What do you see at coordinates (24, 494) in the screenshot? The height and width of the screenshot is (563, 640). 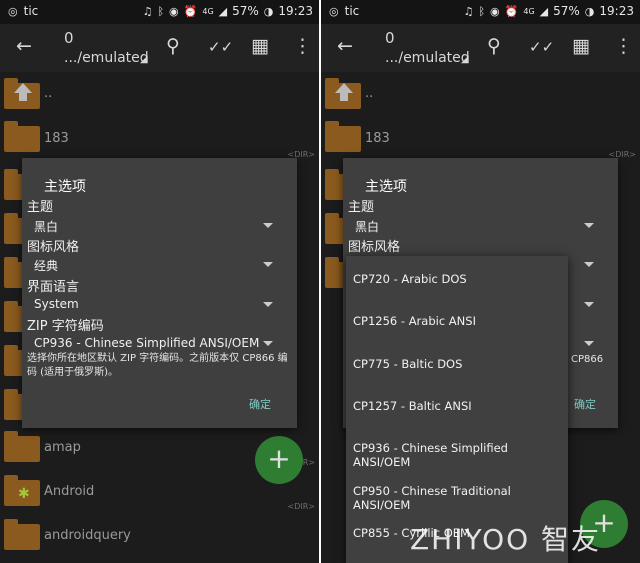 I see `android-icon: ✱` at bounding box center [24, 494].